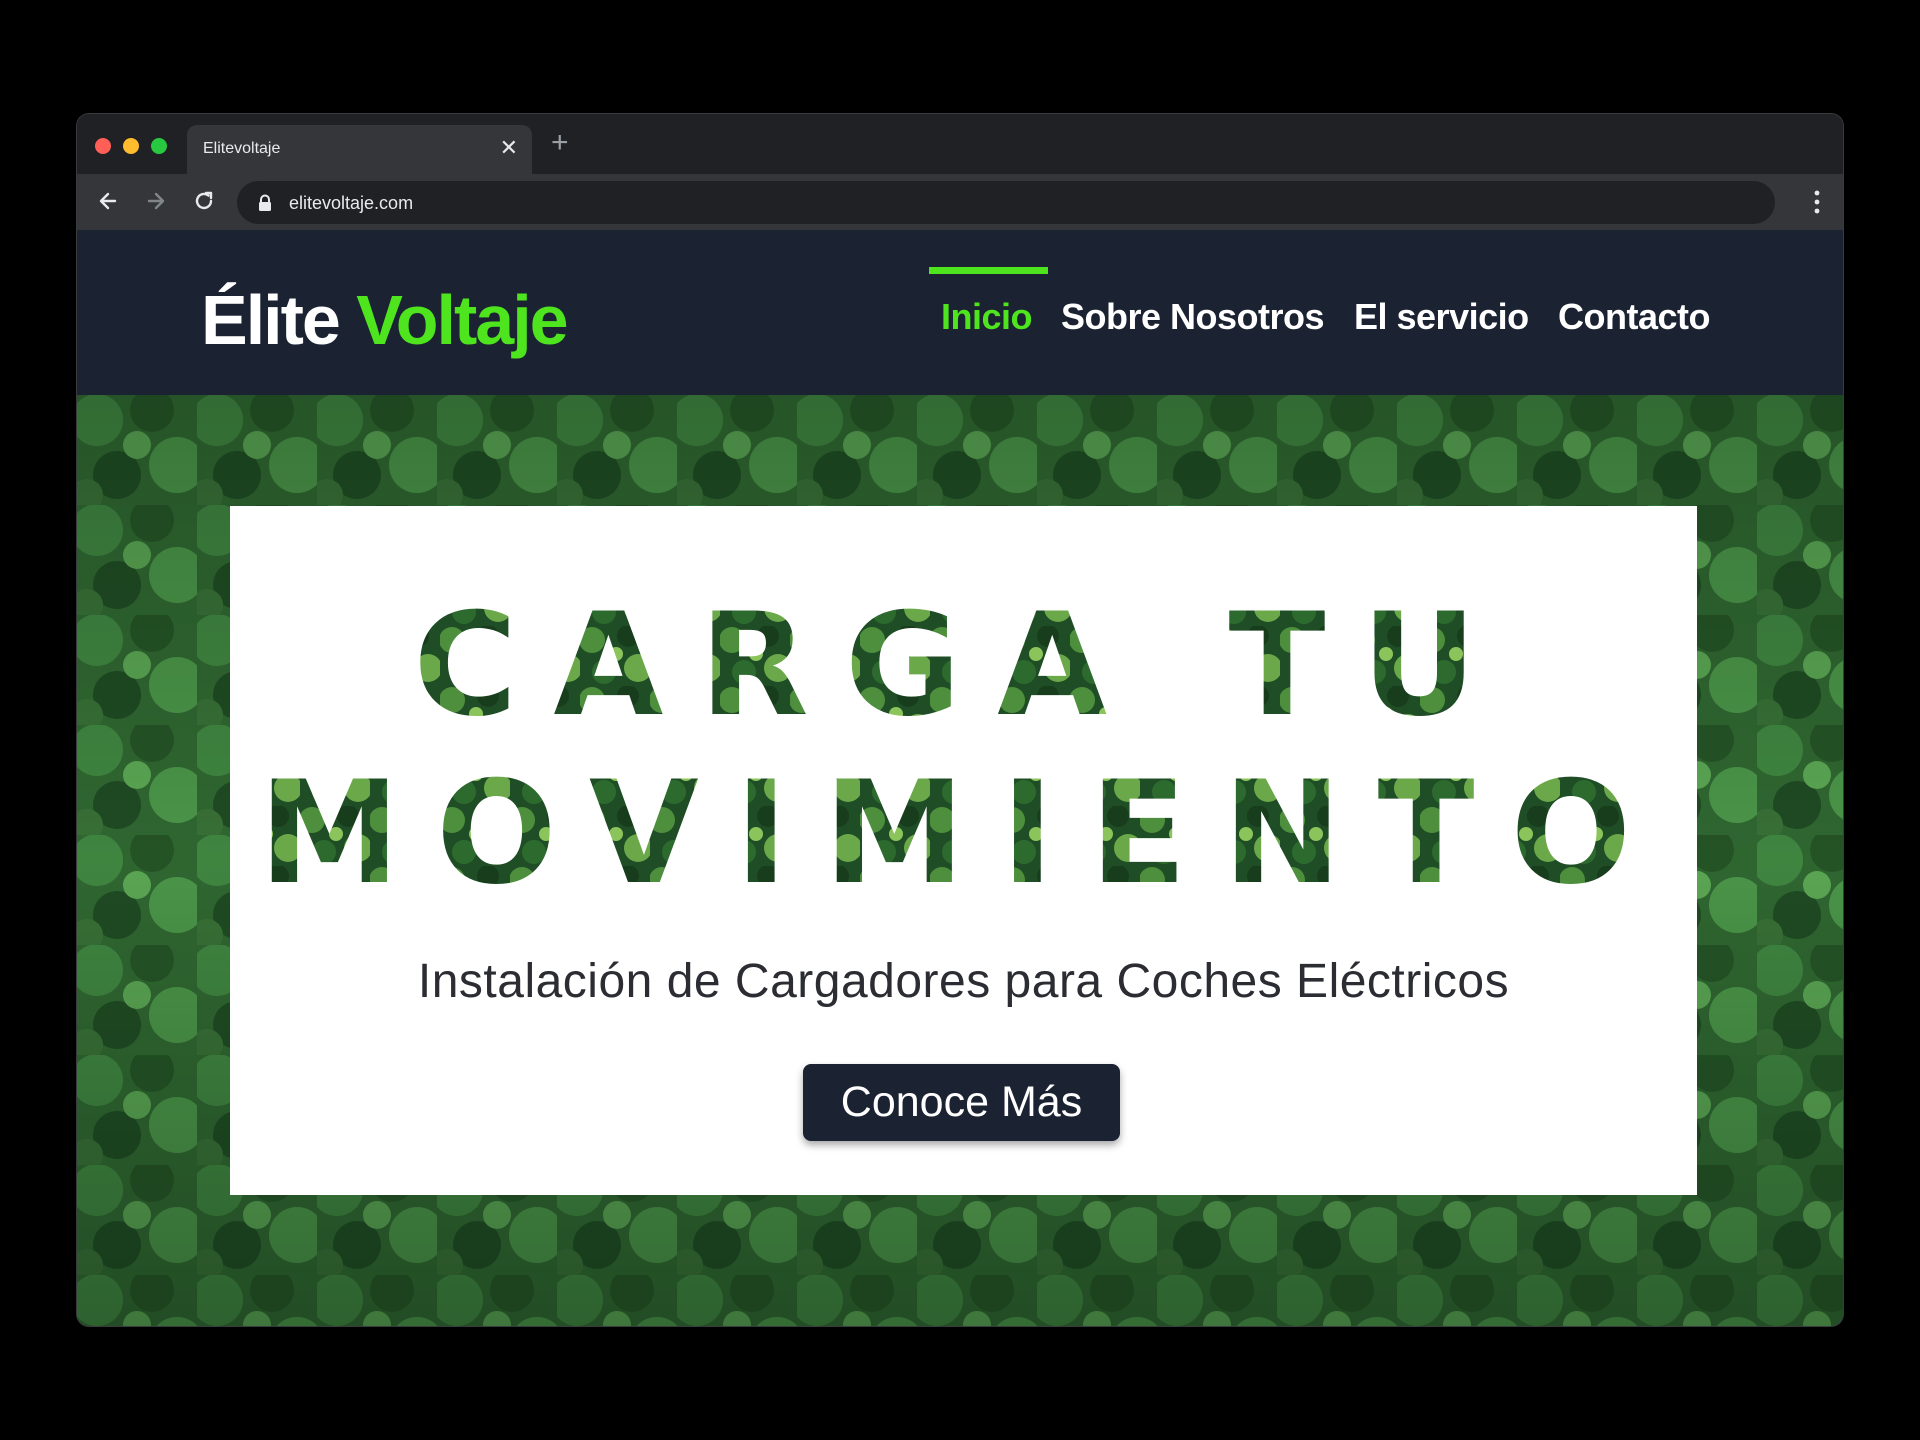 The height and width of the screenshot is (1440, 1920). What do you see at coordinates (509, 148) in the screenshot?
I see `close-icon: ✕` at bounding box center [509, 148].